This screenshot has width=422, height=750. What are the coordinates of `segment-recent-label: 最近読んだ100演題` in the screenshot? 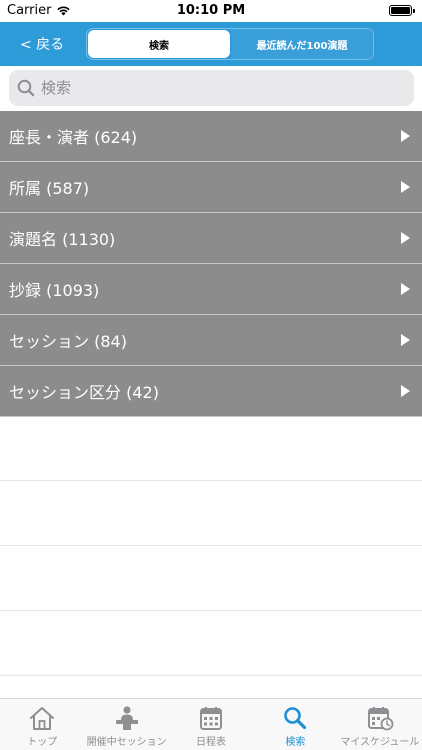 It's located at (302, 46).